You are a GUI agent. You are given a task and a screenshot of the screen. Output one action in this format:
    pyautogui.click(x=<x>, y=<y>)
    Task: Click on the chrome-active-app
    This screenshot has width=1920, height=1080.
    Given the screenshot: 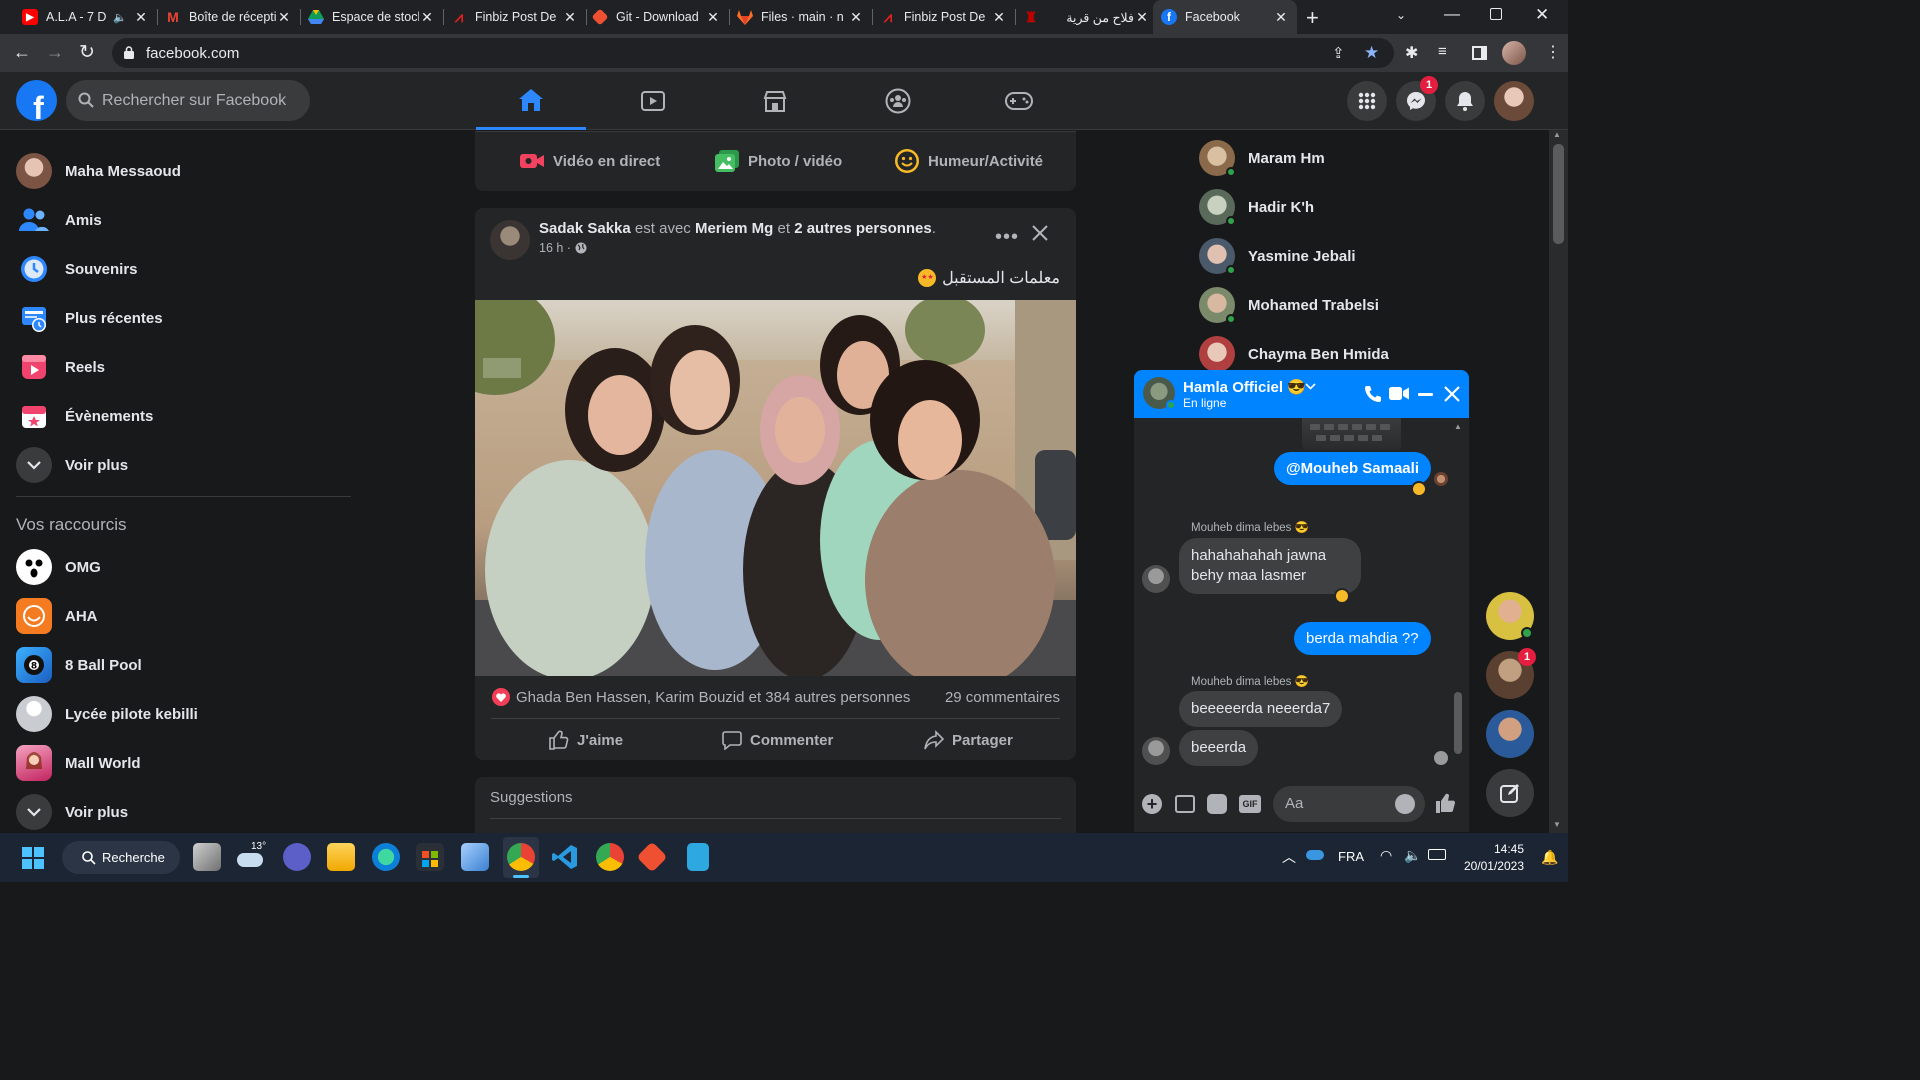 What is the action you would take?
    pyautogui.click(x=521, y=857)
    